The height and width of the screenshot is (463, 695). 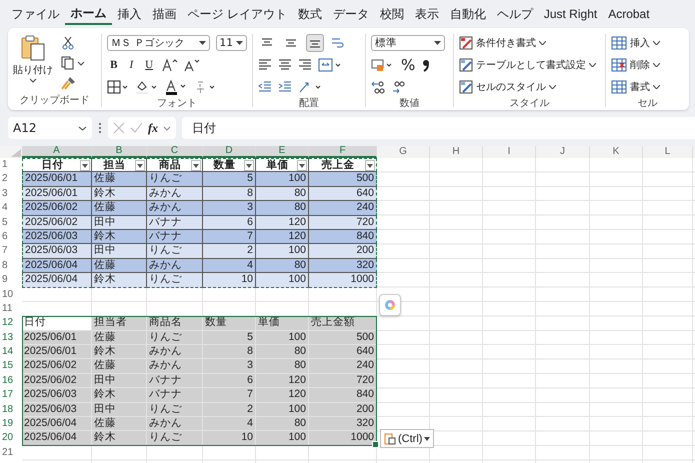 I want to click on column-header: B, so click(x=119, y=152).